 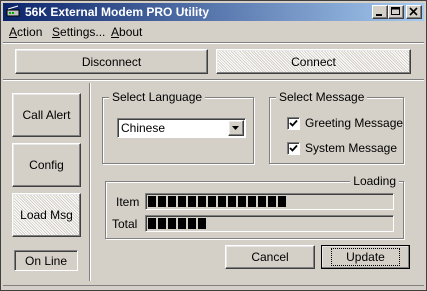 I want to click on greeting-message-label: Greeting Message, so click(x=354, y=123).